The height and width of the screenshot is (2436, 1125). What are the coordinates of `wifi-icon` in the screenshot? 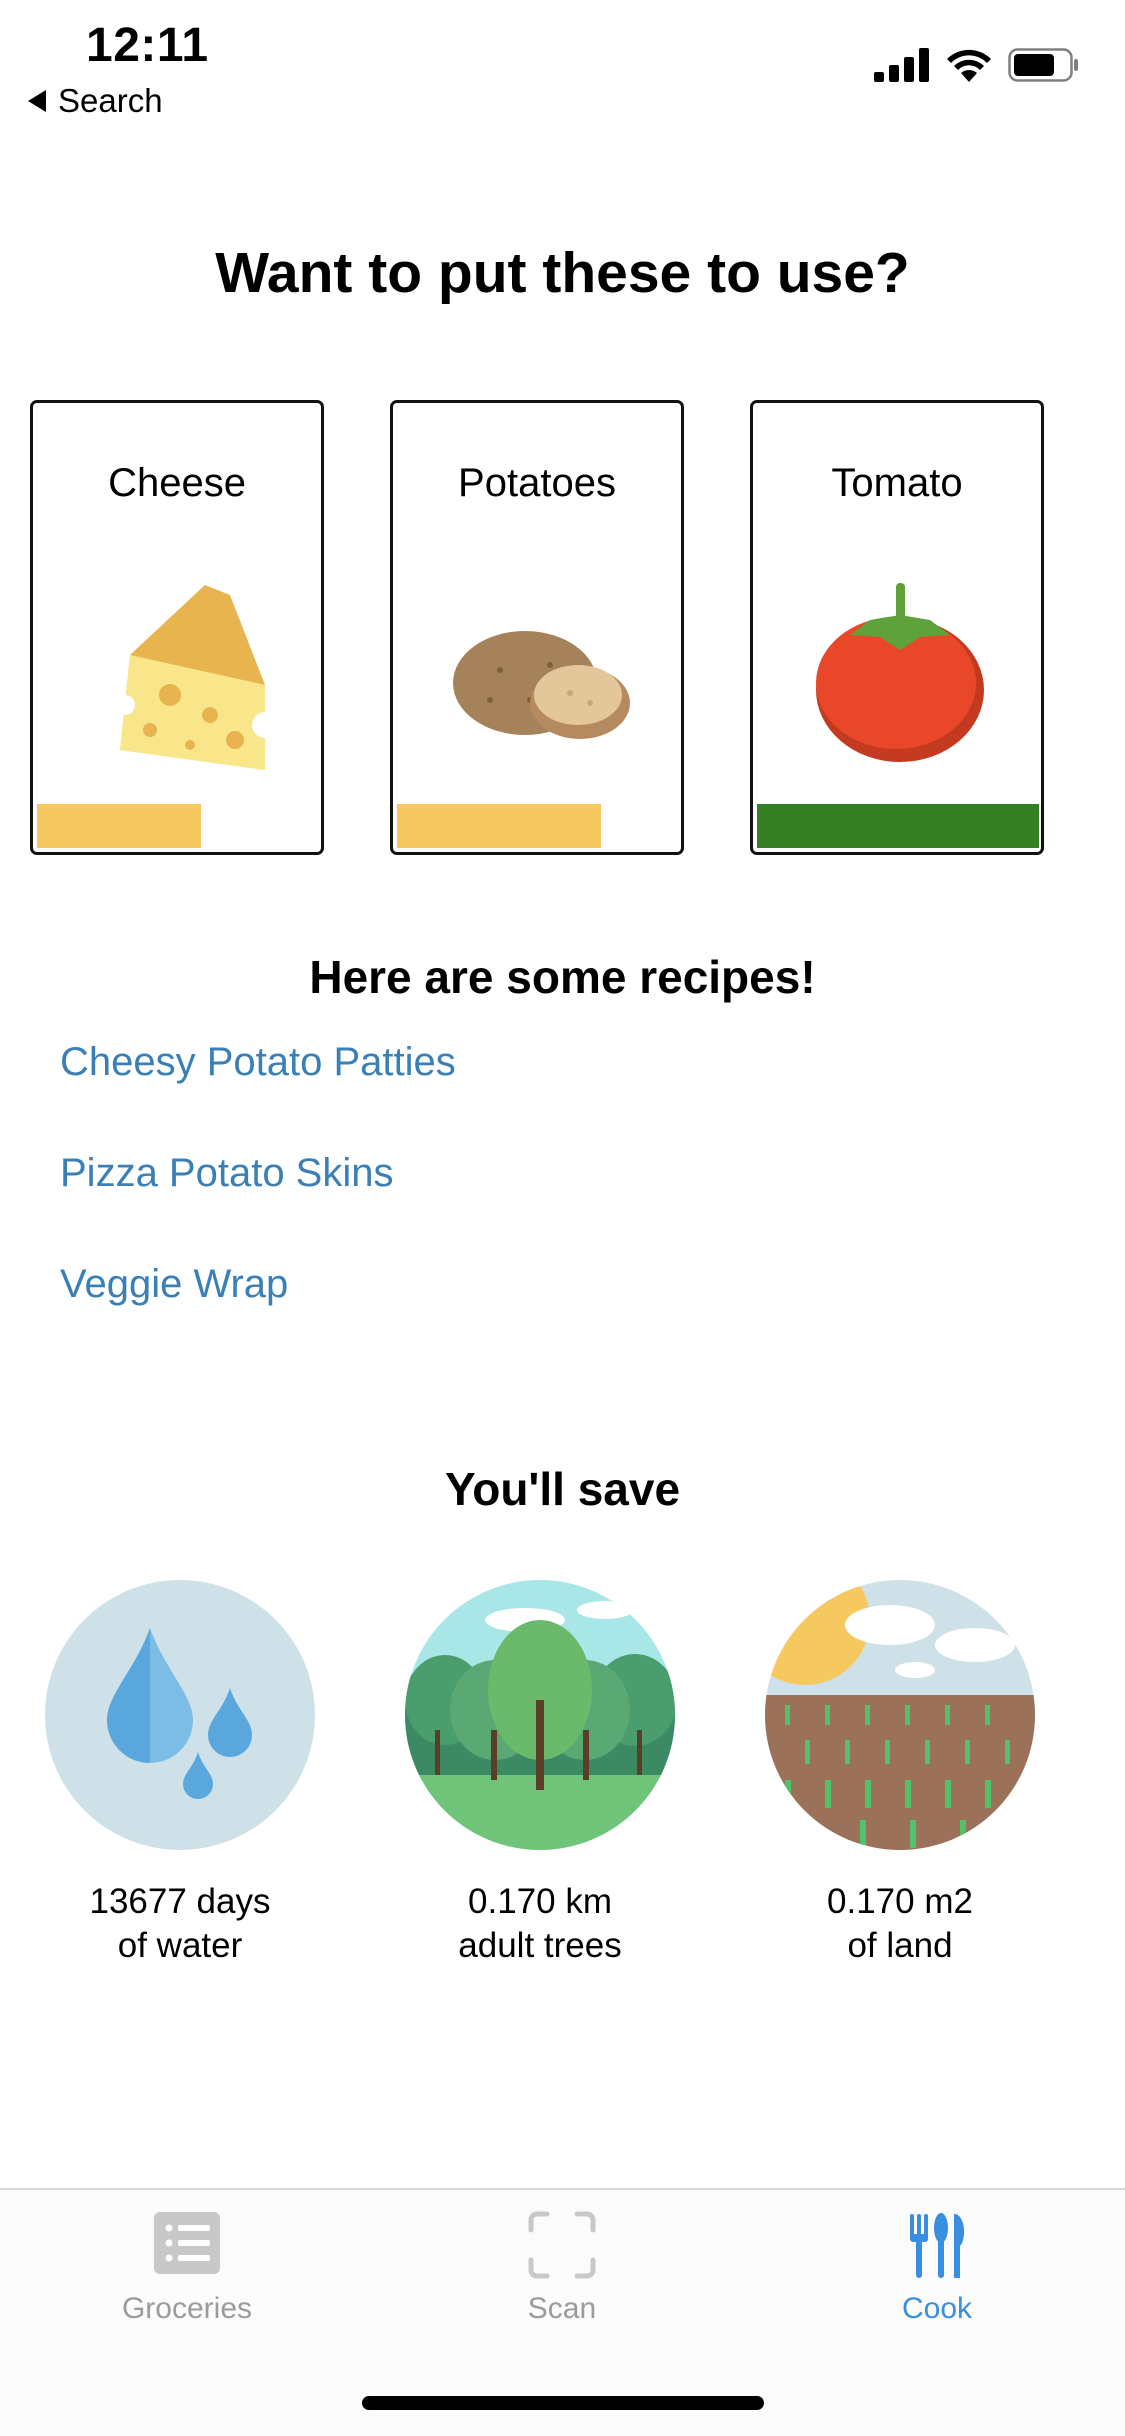 It's located at (969, 65).